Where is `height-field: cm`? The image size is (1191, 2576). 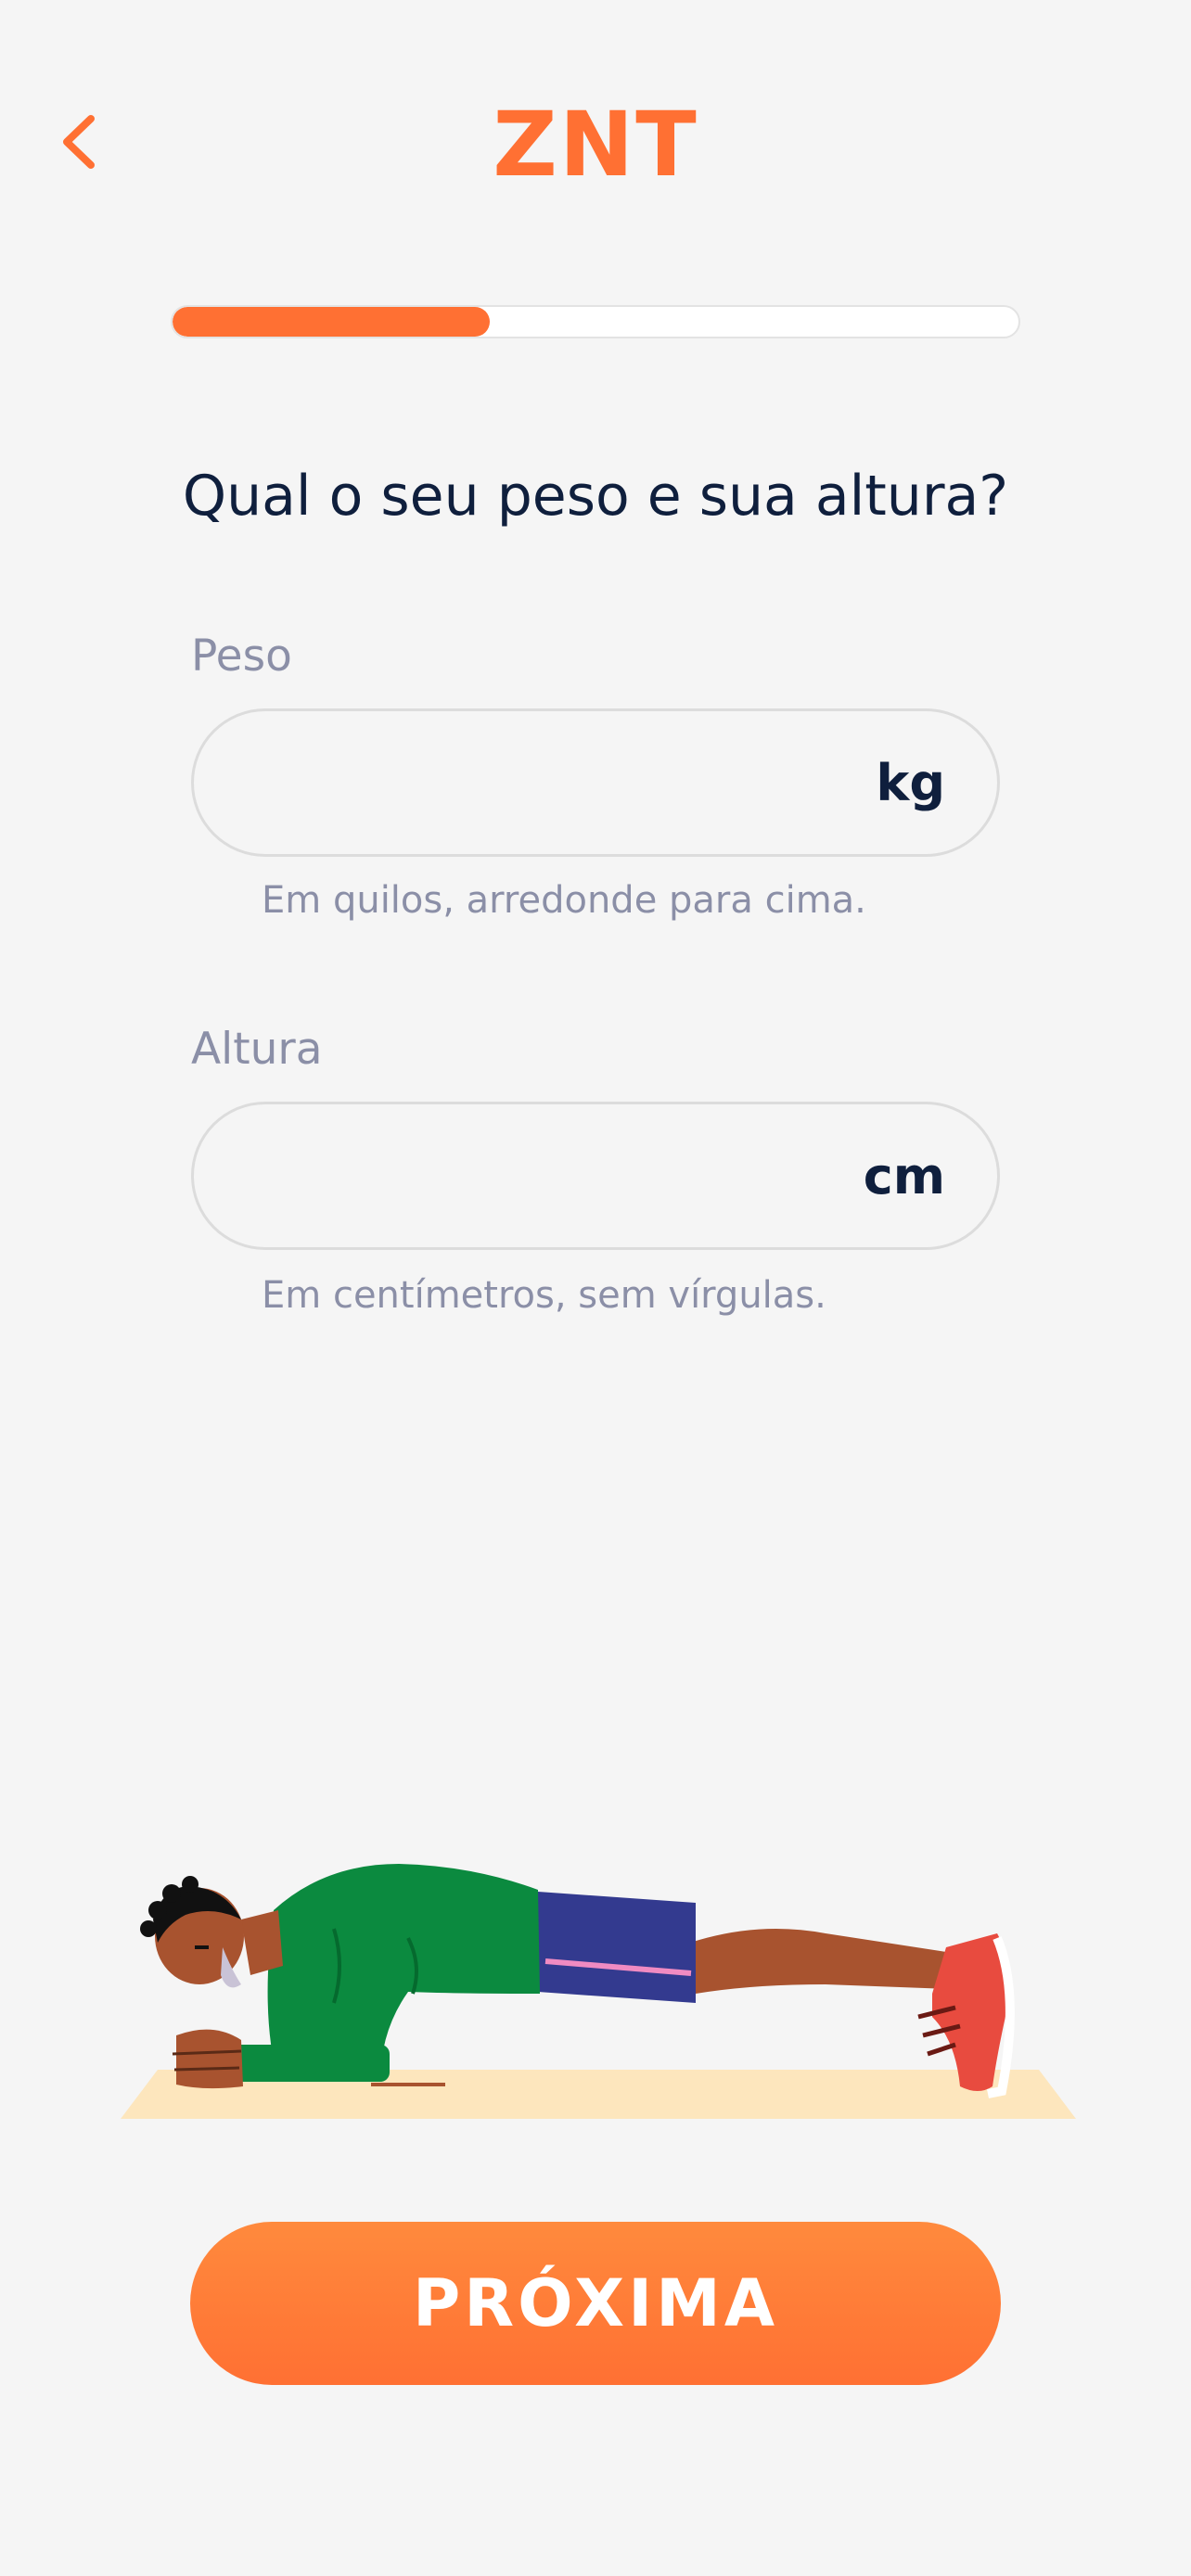 height-field: cm is located at coordinates (595, 1176).